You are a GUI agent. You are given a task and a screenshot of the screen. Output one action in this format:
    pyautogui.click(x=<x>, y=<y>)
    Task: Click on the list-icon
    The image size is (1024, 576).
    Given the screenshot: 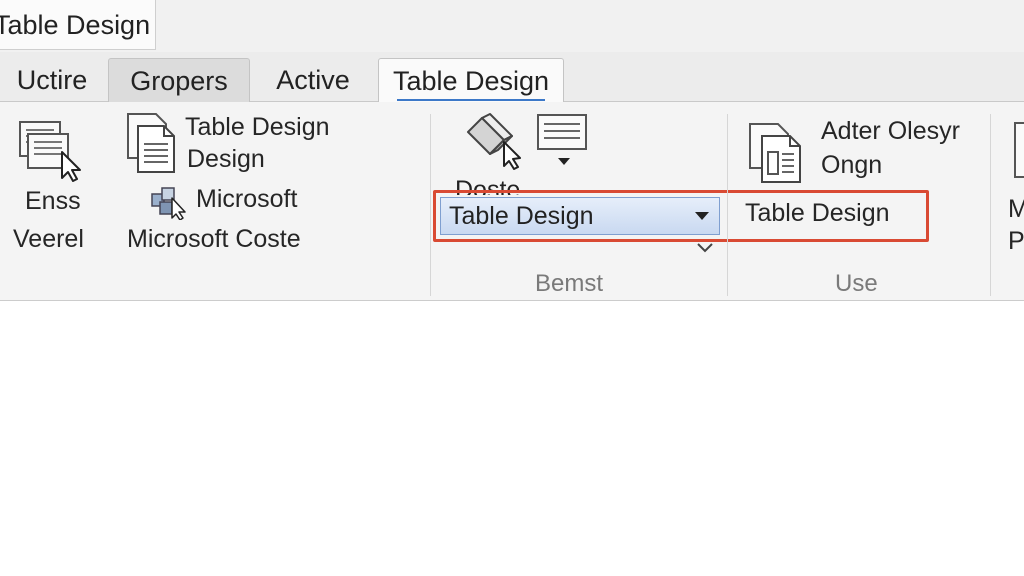 What is the action you would take?
    pyautogui.click(x=562, y=132)
    